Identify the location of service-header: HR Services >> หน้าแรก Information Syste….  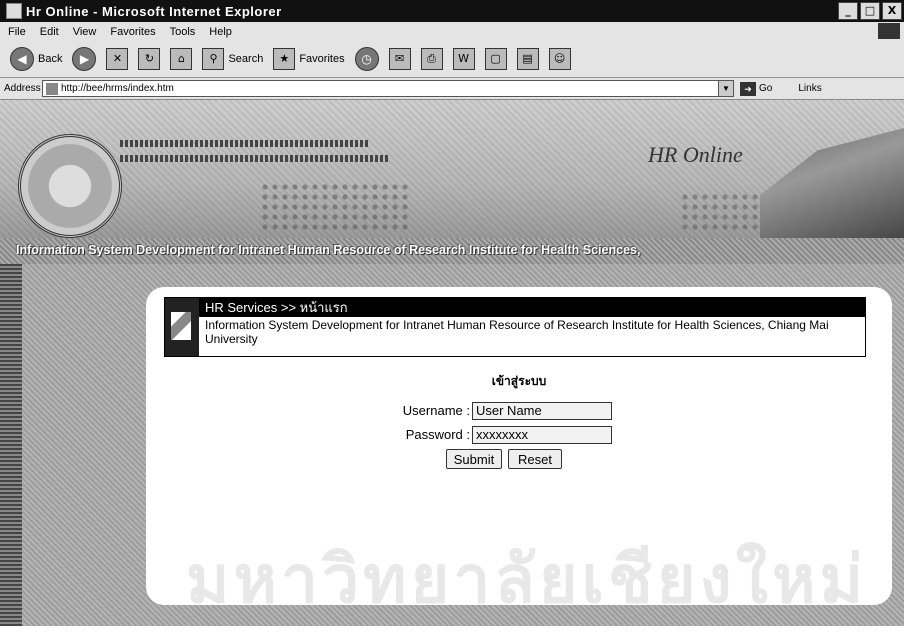
(515, 327).